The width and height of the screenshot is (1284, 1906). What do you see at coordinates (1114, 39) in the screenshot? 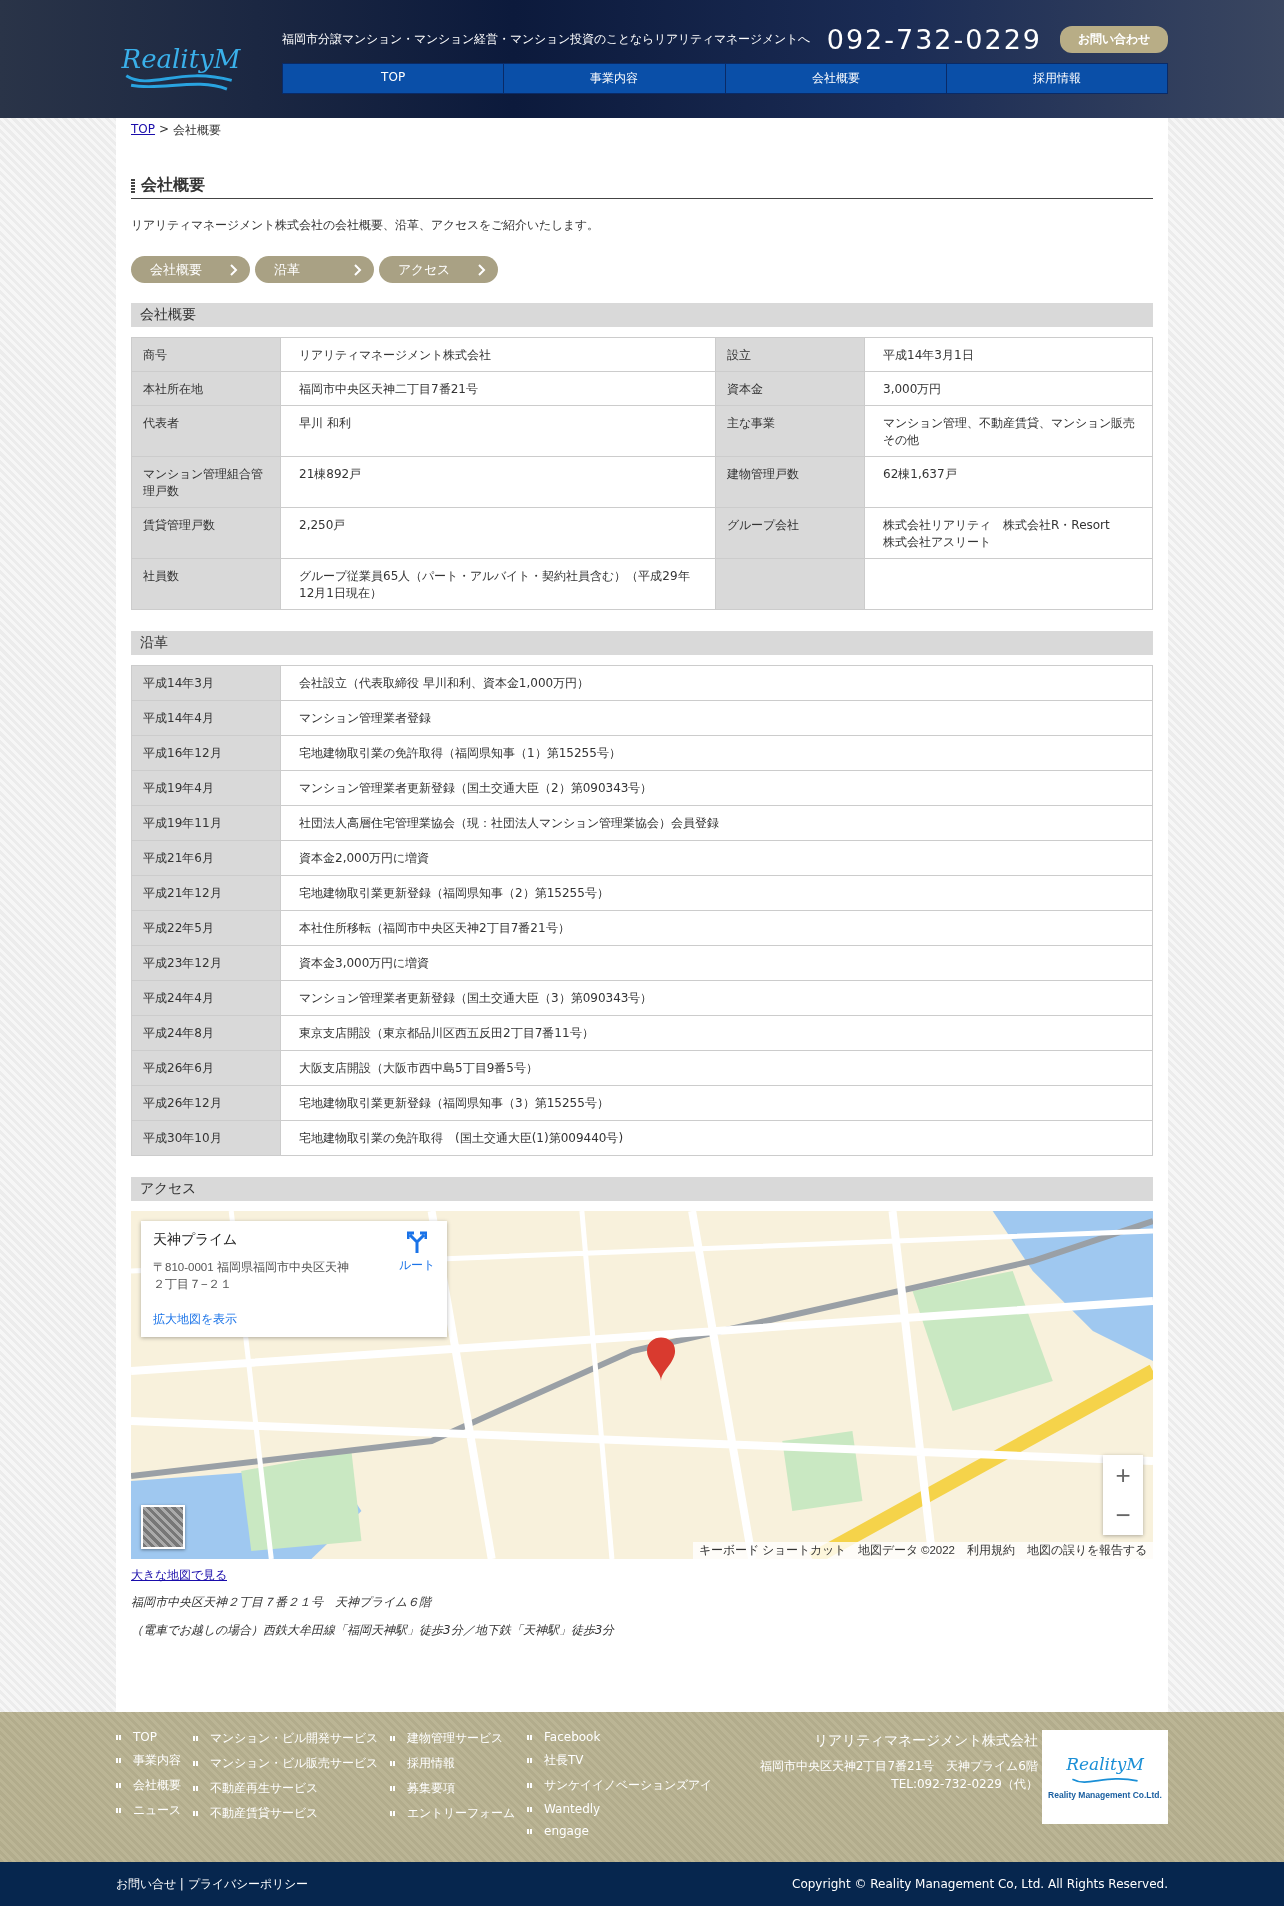
I see `contact-button: お問い合わせ` at bounding box center [1114, 39].